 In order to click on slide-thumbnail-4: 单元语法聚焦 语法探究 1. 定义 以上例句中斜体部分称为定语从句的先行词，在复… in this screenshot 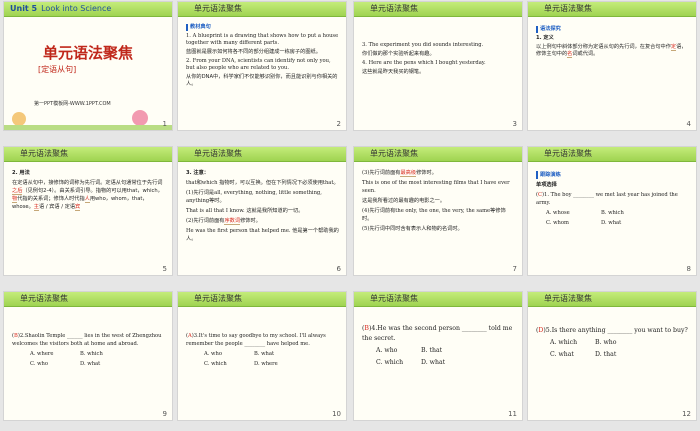, I will do `click(612, 66)`.